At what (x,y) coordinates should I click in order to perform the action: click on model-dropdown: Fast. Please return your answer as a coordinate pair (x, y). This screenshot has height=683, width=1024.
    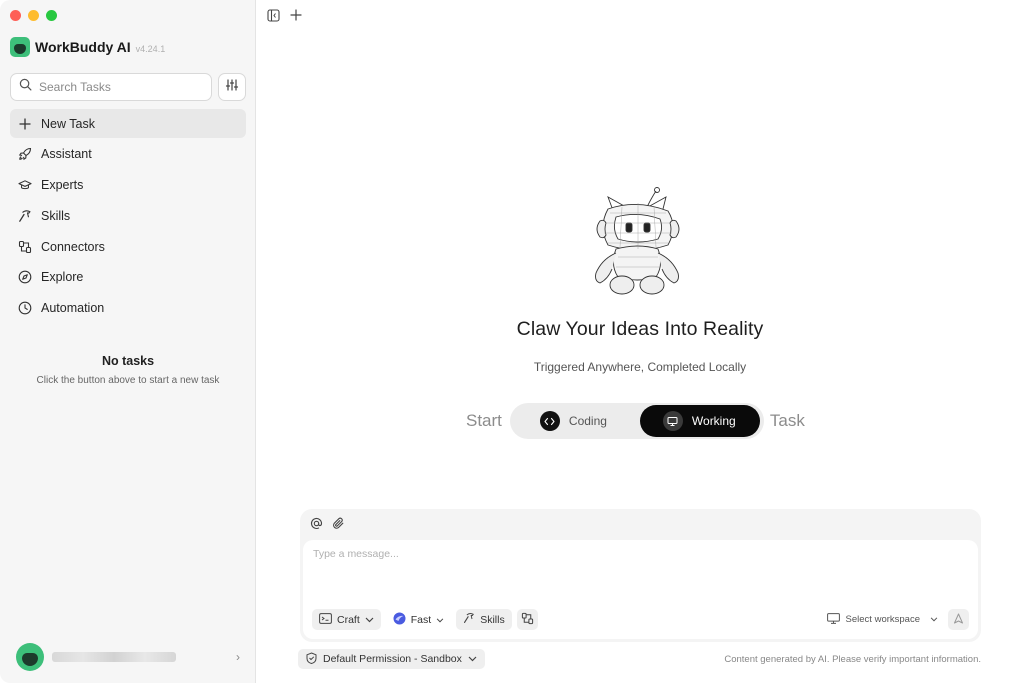
    Looking at the image, I should click on (418, 619).